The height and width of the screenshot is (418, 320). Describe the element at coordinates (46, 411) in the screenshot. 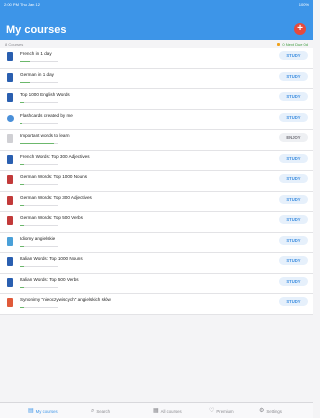

I see `tab-label: My courses` at that location.